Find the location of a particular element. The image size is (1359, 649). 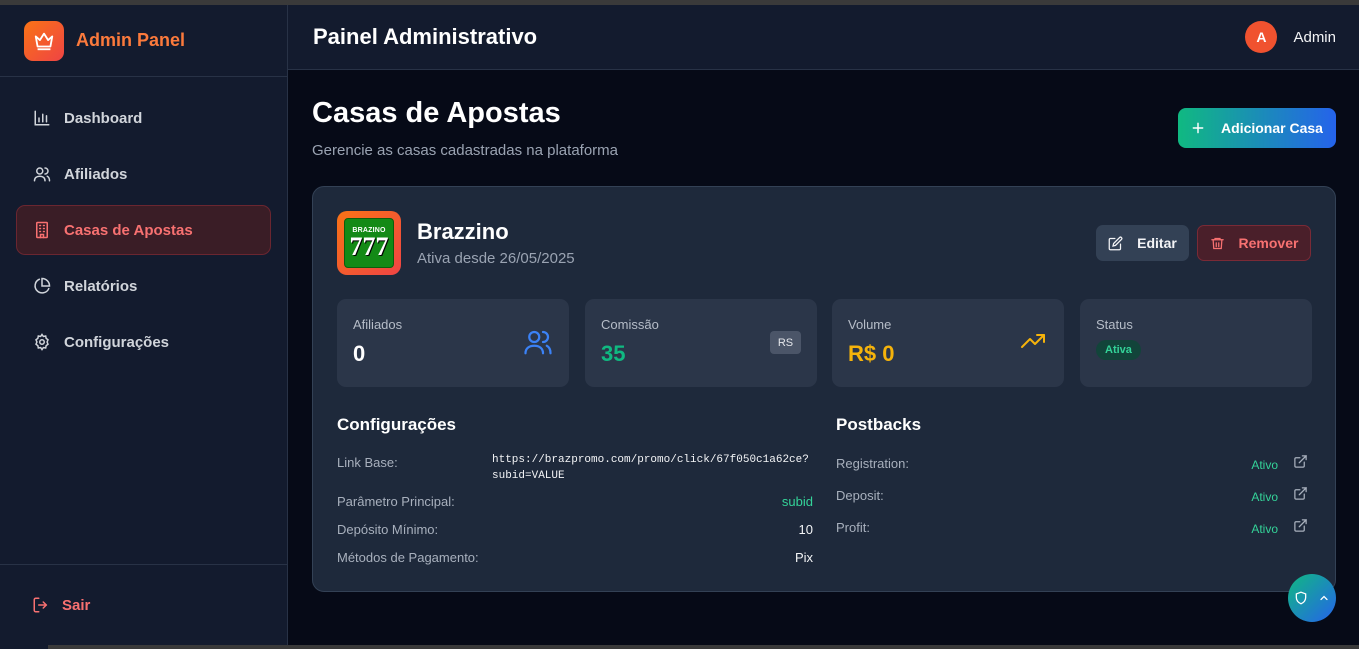

brand-title: Admin Panel is located at coordinates (131, 40).